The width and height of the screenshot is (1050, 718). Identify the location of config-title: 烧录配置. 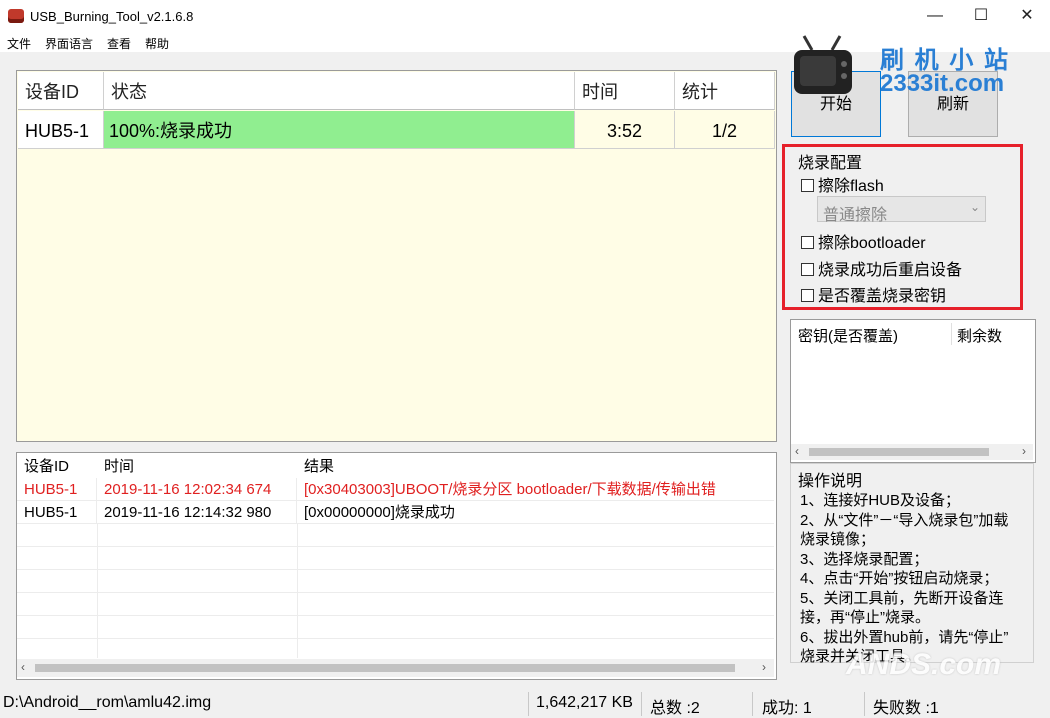
(830, 163).